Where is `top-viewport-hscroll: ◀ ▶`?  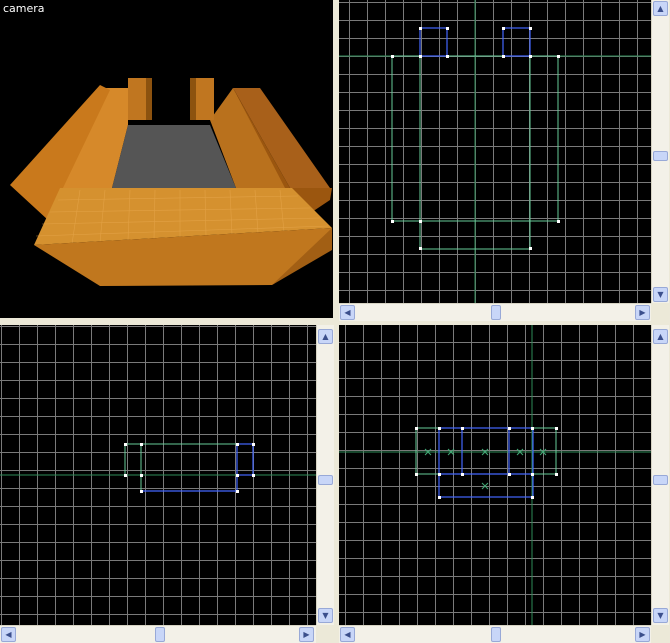
top-viewport-hscroll: ◀ ▶ is located at coordinates (495, 312).